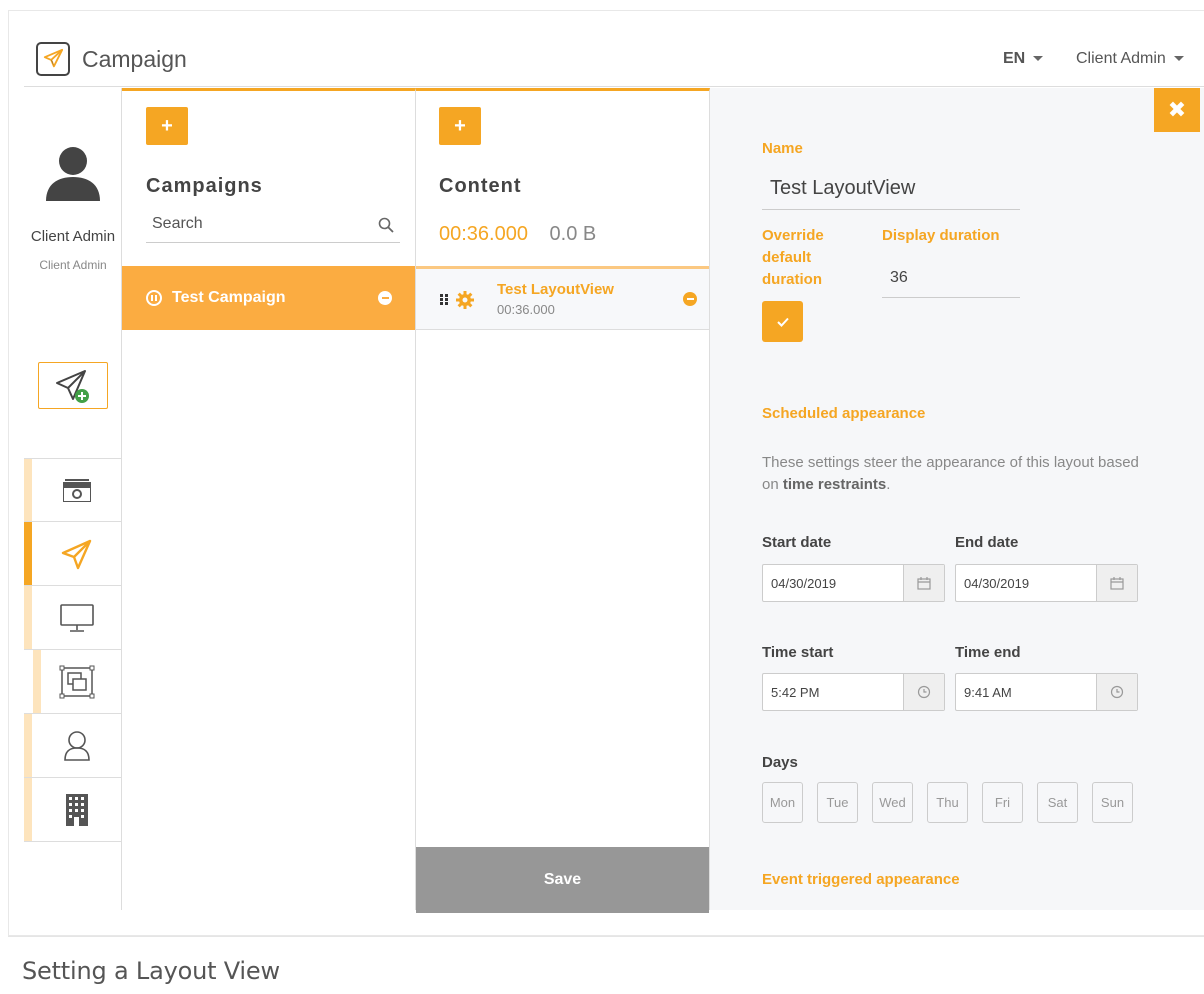 This screenshot has height=994, width=1204. I want to click on time-end-picker, so click(1046, 692).